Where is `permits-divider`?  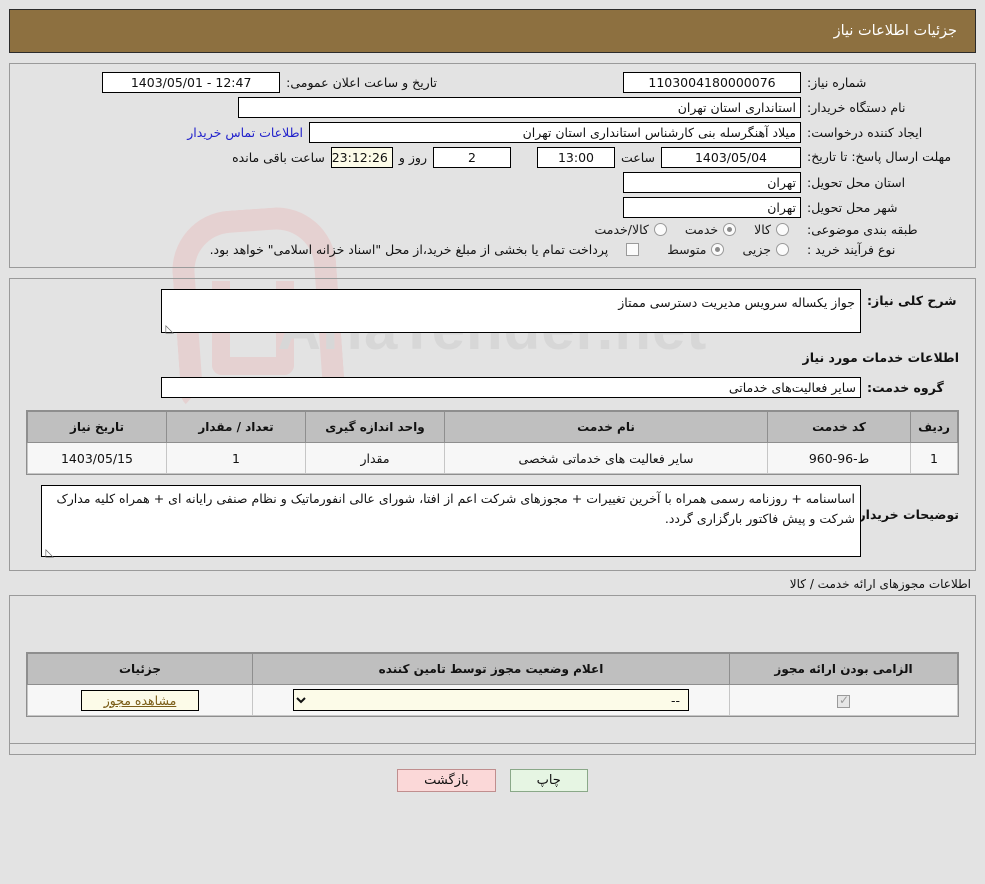
permits-divider is located at coordinates (492, 744).